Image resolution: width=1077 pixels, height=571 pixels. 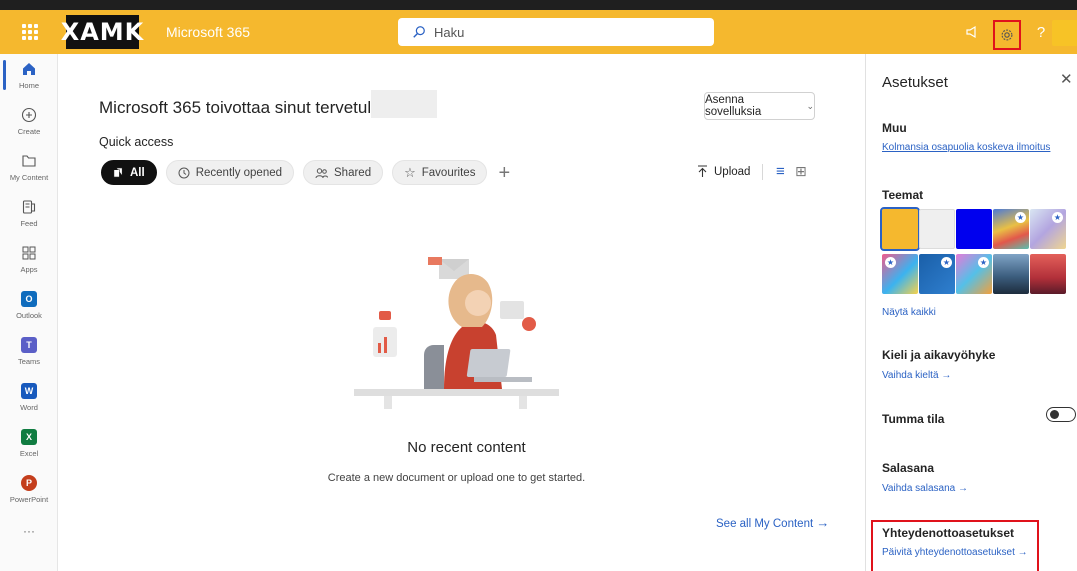 What do you see at coordinates (29, 499) in the screenshot?
I see `rail-label: PowerPoint` at bounding box center [29, 499].